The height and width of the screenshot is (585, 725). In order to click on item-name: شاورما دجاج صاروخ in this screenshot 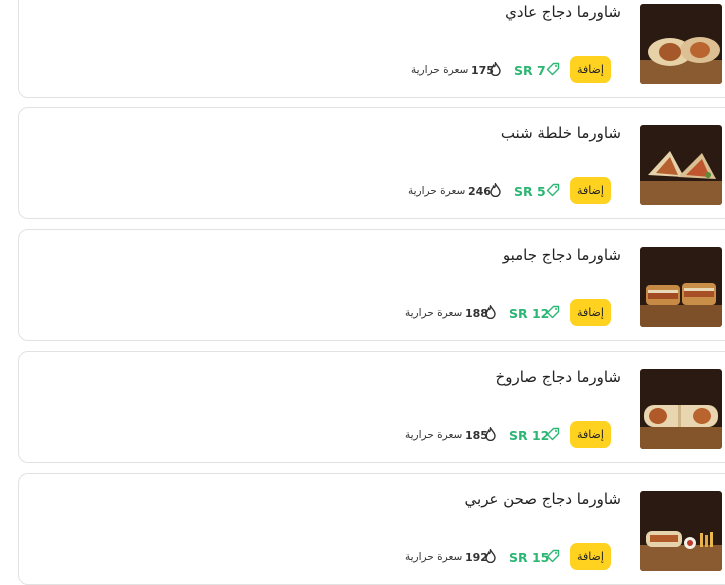, I will do `click(558, 377)`.